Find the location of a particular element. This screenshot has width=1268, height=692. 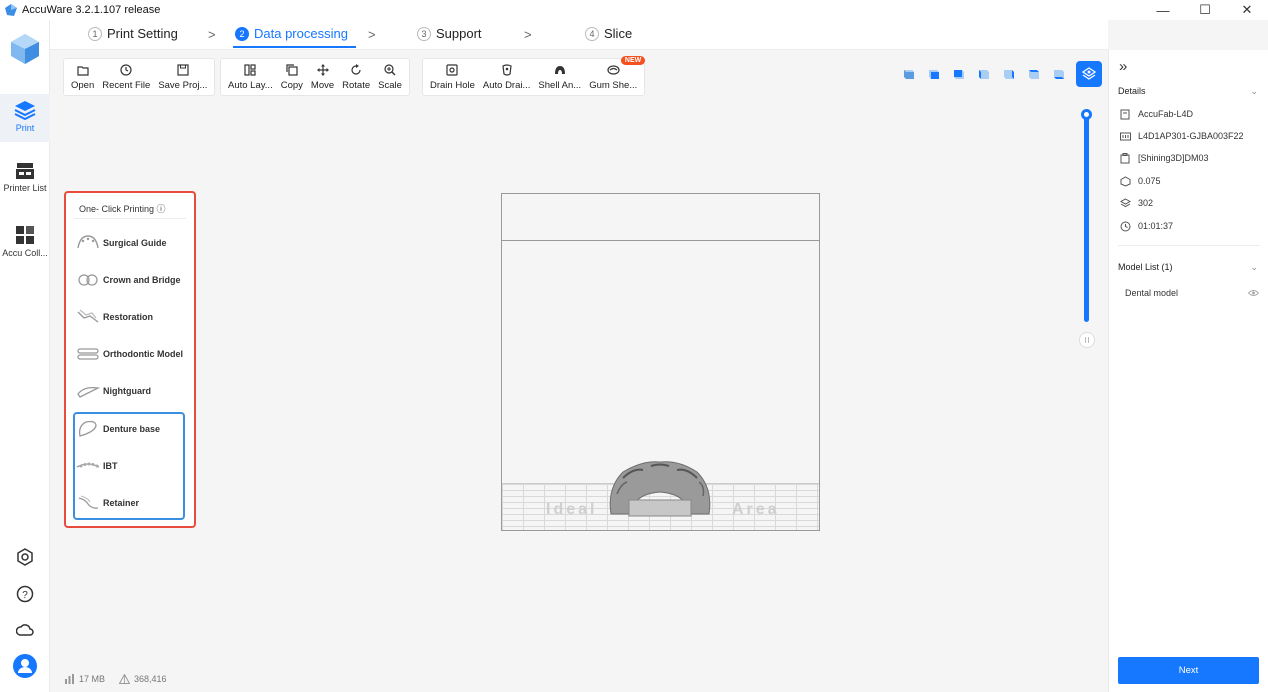

view-front-button is located at coordinates (934, 74).